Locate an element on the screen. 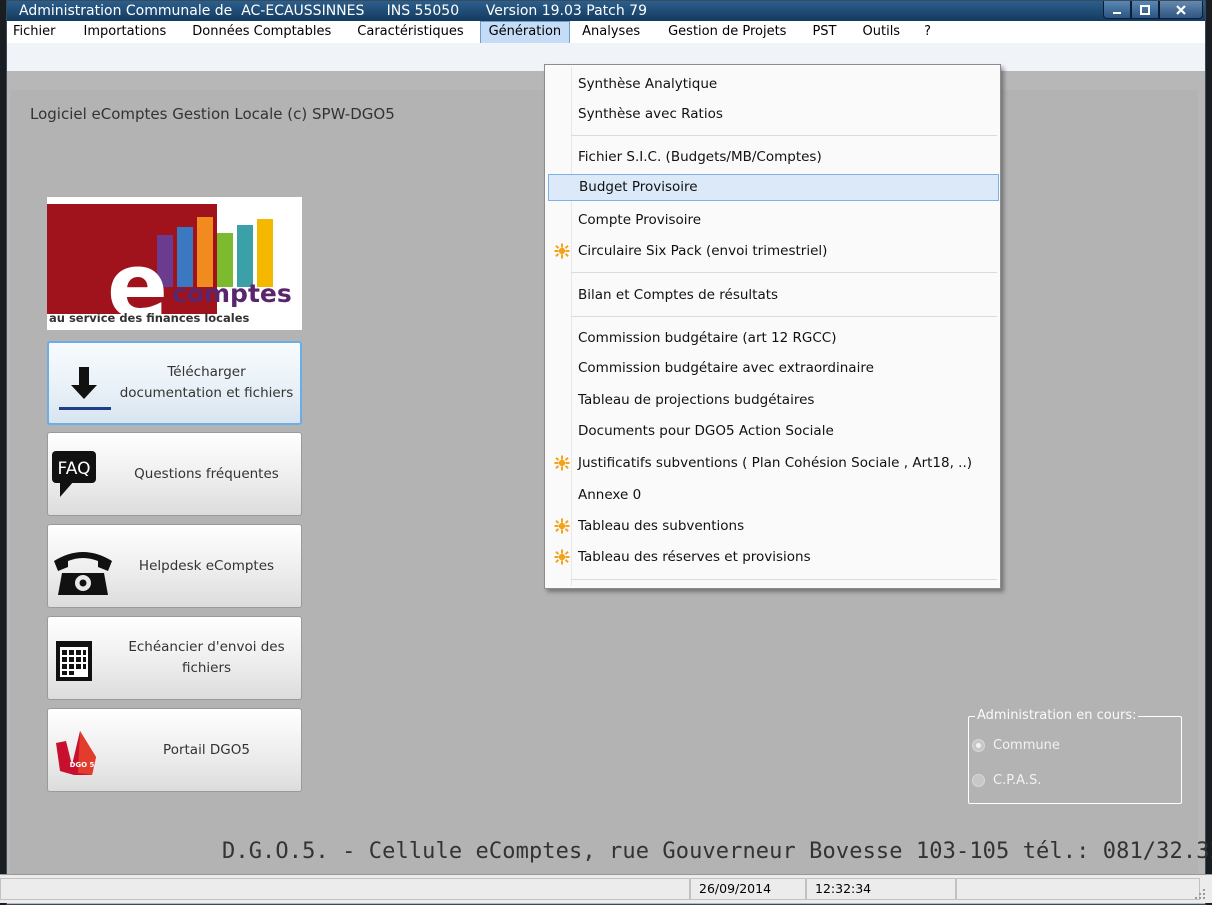  menu-pst: PST is located at coordinates (819, 32).